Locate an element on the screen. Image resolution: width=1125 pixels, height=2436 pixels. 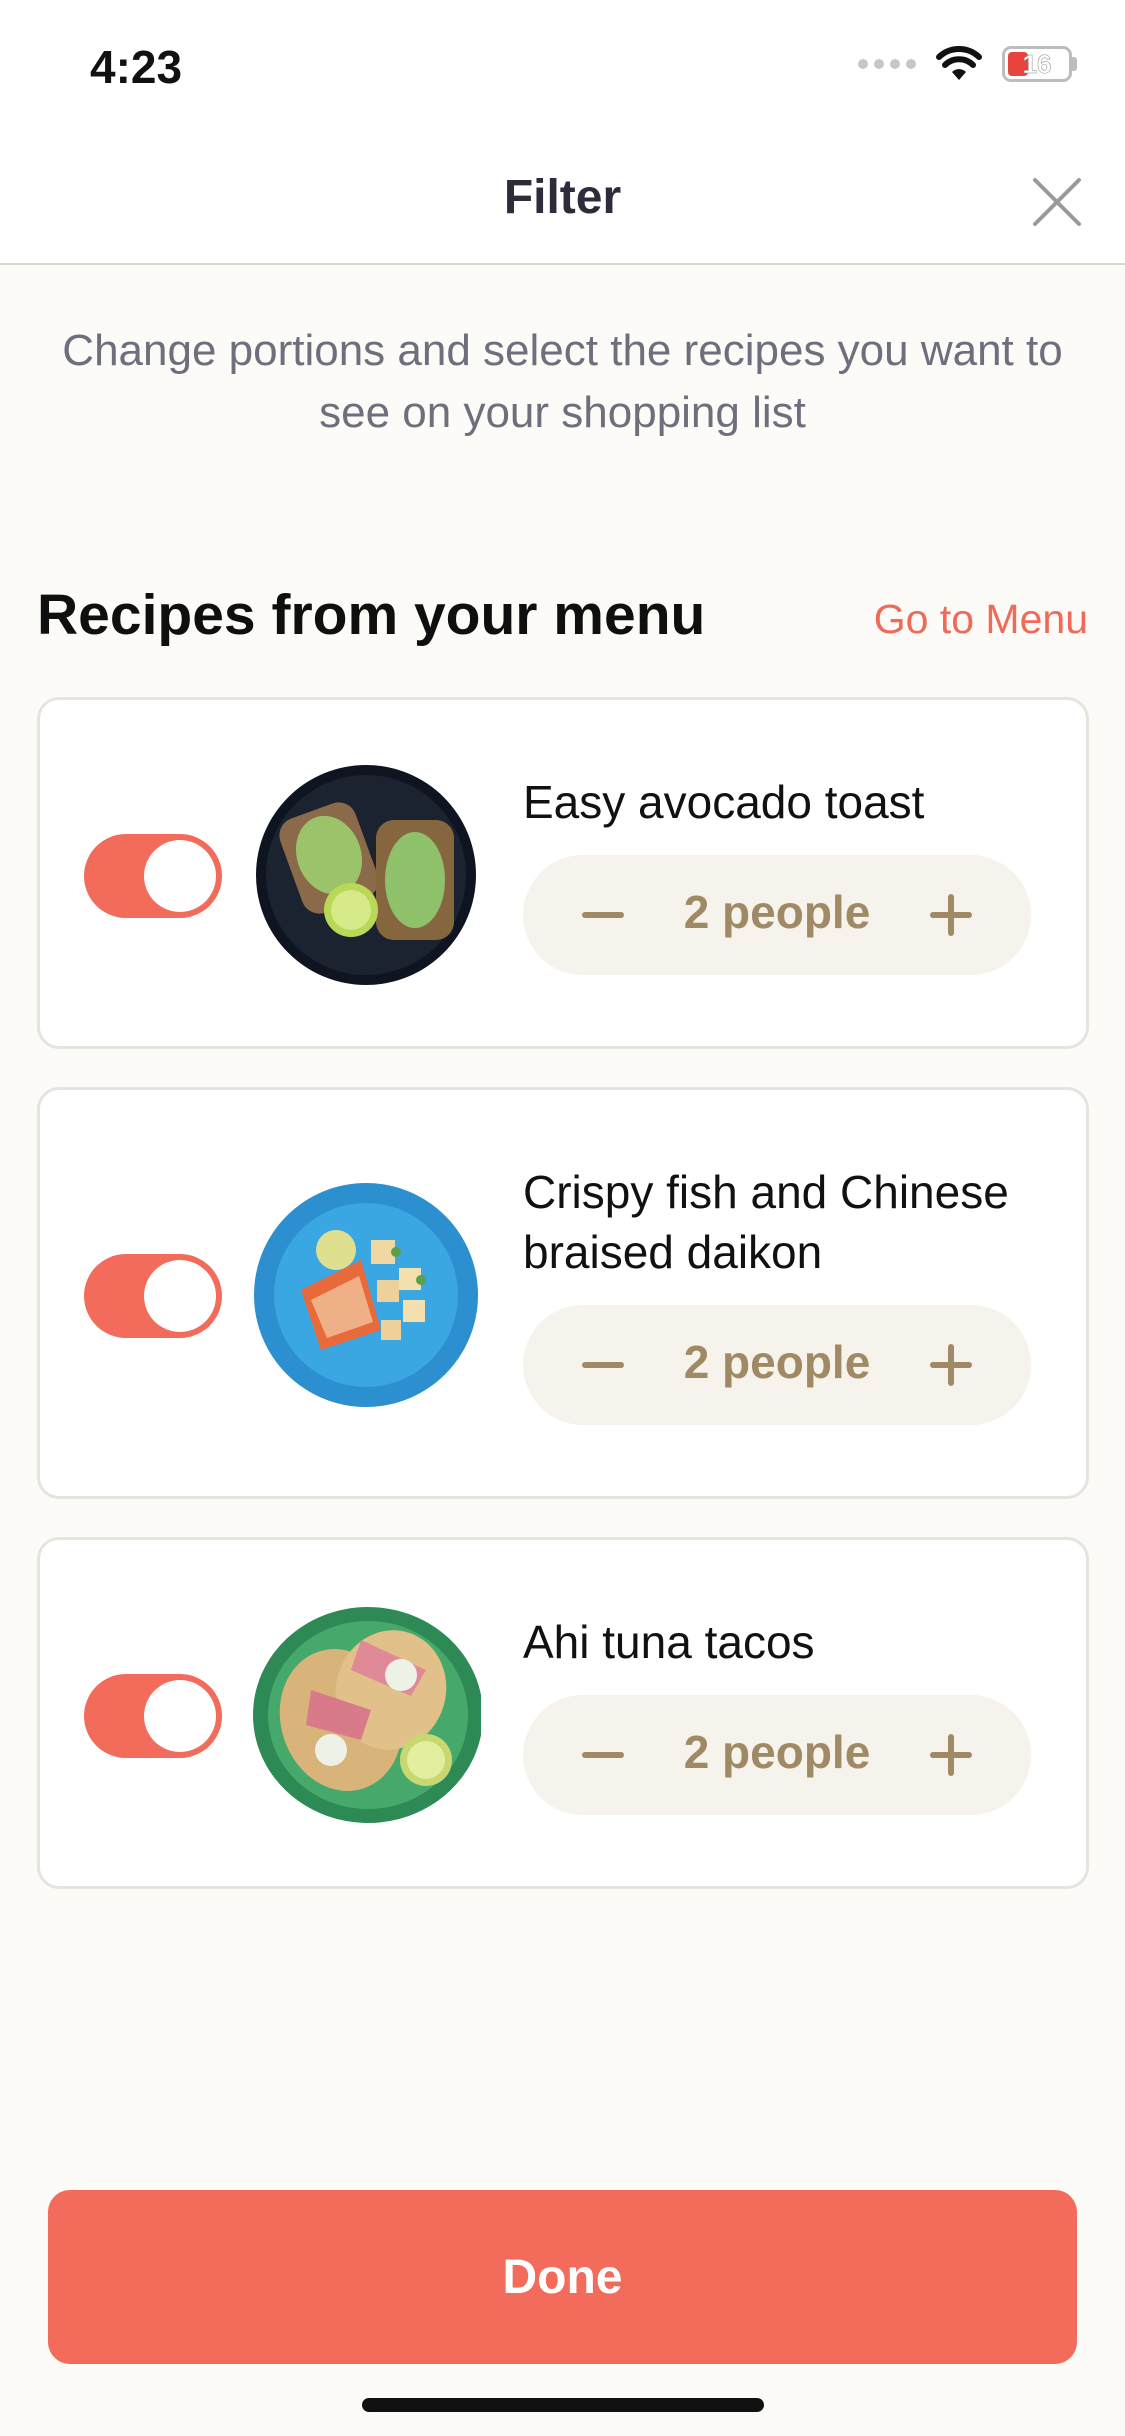
wifi-icon is located at coordinates (959, 63).